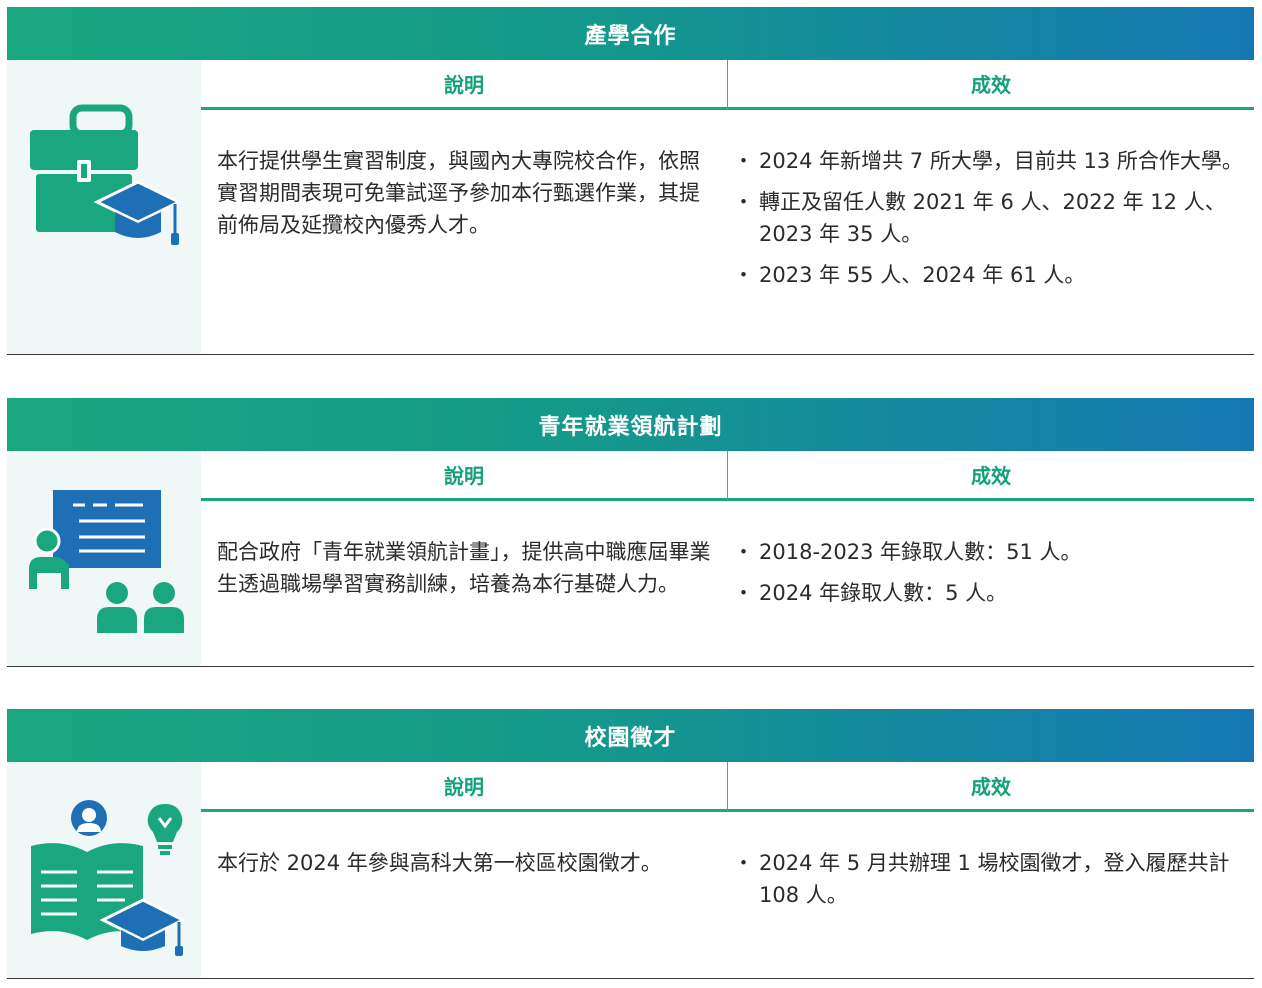 Image resolution: width=1262 pixels, height=988 pixels. I want to click on results-list: 2024 年 5 月共辦理 1 場校園徵才，登入履歷共計 108 人。, so click(988, 883).